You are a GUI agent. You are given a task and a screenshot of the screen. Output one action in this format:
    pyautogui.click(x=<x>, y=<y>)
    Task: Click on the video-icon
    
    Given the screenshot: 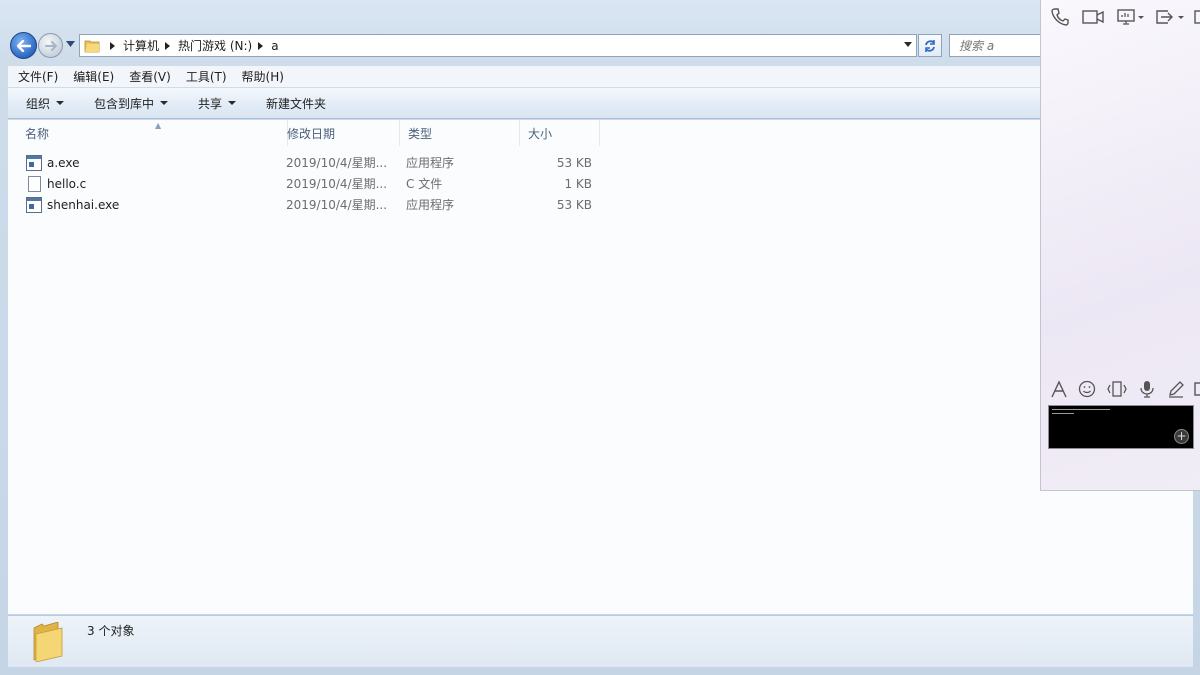 What is the action you would take?
    pyautogui.click(x=1093, y=17)
    